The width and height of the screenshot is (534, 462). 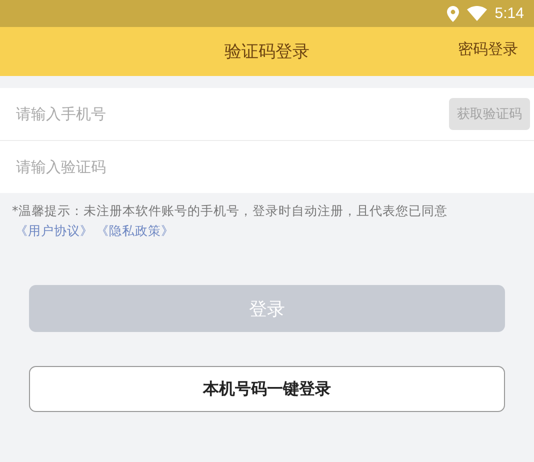 What do you see at coordinates (267, 389) in the screenshot?
I see `one-key-login-button: 本机号码一键登录` at bounding box center [267, 389].